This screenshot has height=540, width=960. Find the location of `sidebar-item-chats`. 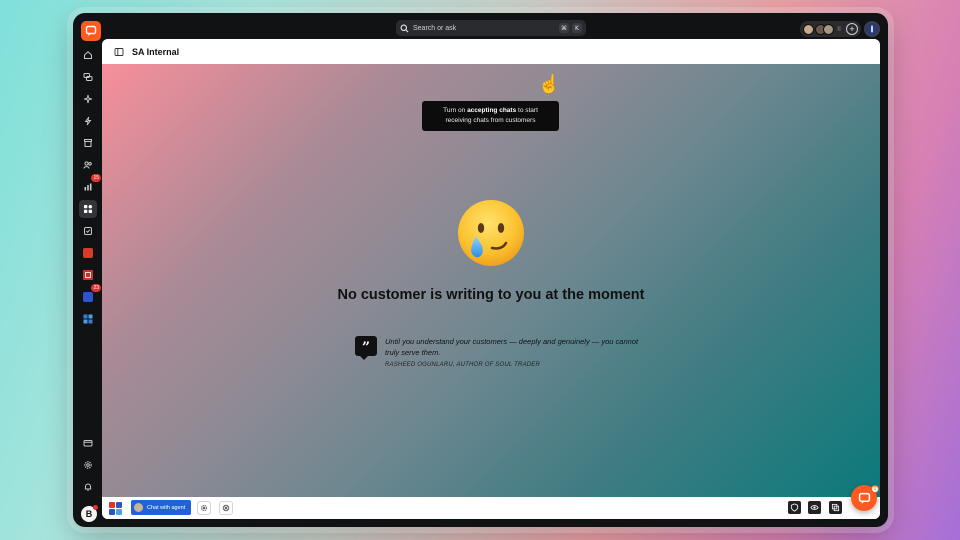

sidebar-item-chats is located at coordinates (88, 77).